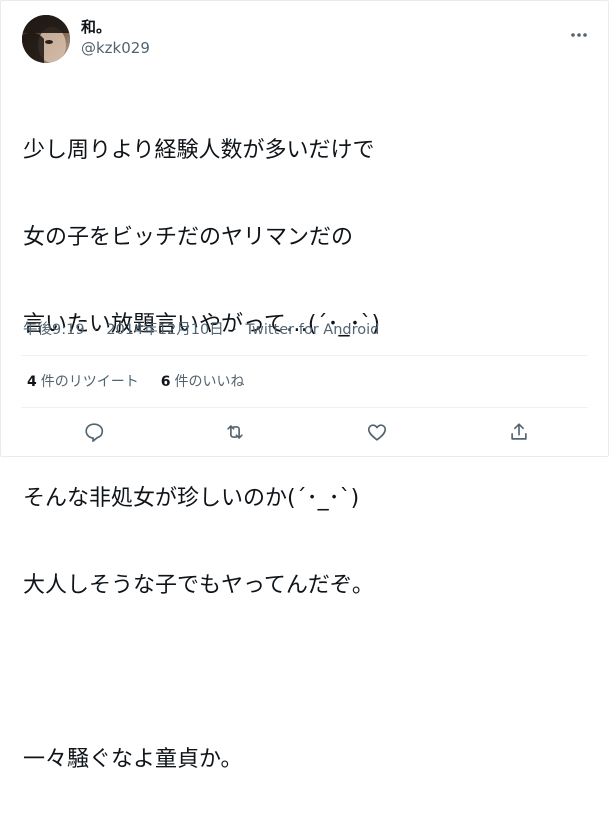 This screenshot has height=832, width=609. What do you see at coordinates (165, 382) in the screenshot?
I see `like-count: 6` at bounding box center [165, 382].